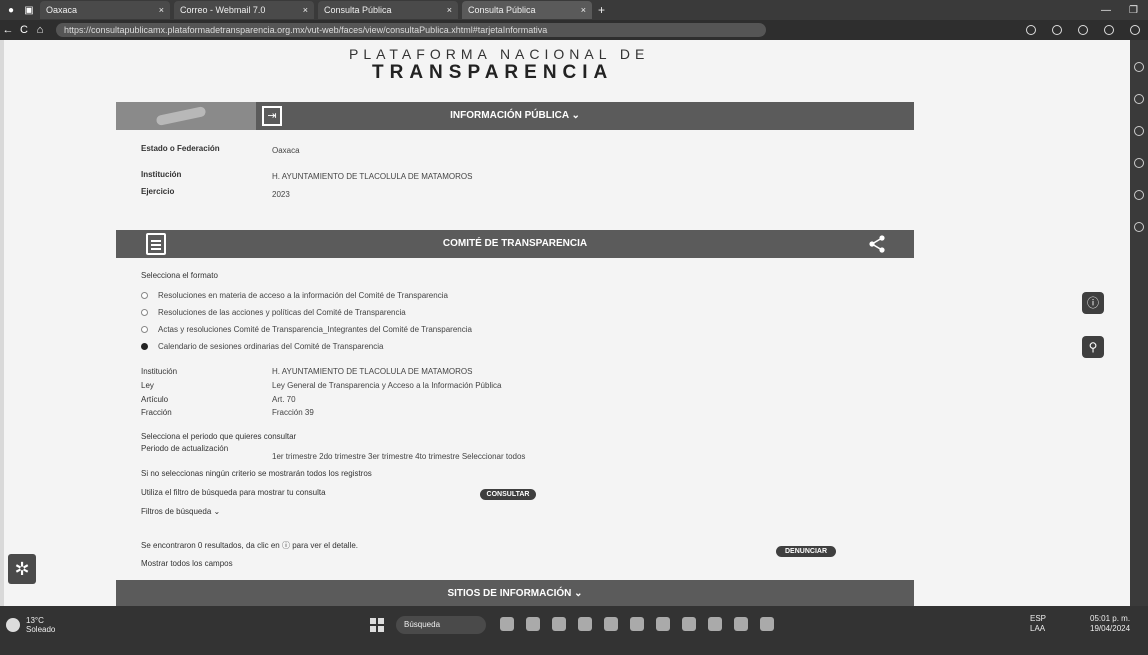  I want to click on weather-widget: 13°C Soleado, so click(30, 625).